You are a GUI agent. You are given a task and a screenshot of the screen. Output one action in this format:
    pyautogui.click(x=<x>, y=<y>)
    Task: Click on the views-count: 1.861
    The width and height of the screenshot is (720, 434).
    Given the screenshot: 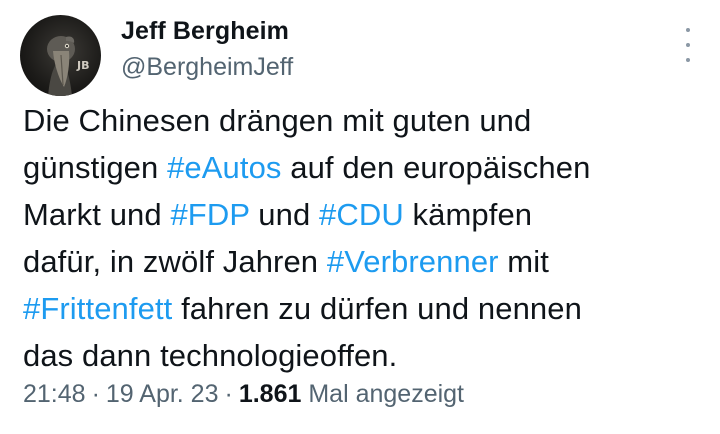 What is the action you would take?
    pyautogui.click(x=270, y=394)
    